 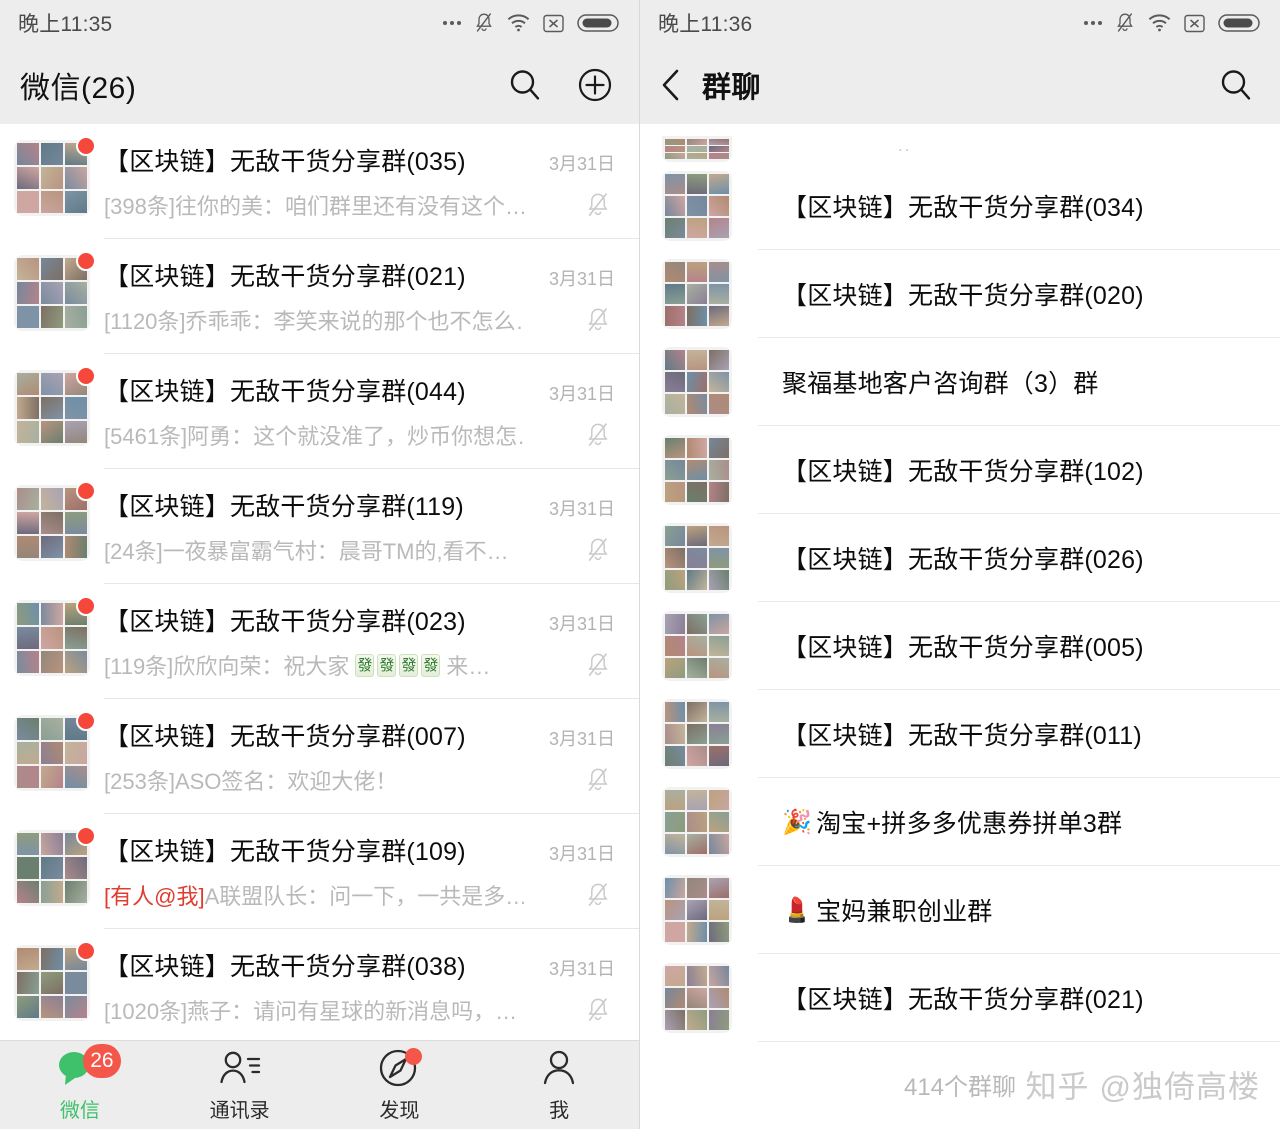 What do you see at coordinates (559, 1085) in the screenshot?
I see `tab-me: 我` at bounding box center [559, 1085].